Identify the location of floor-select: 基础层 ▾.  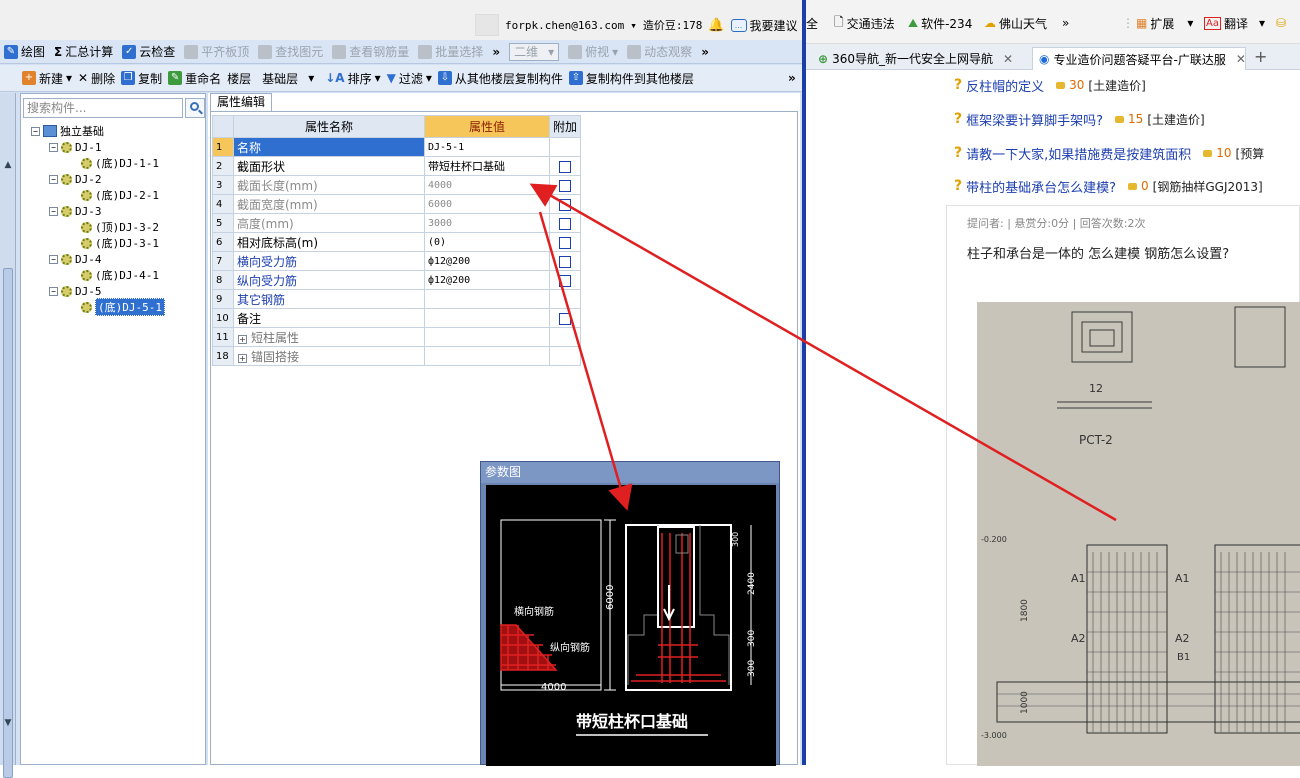
(288, 78).